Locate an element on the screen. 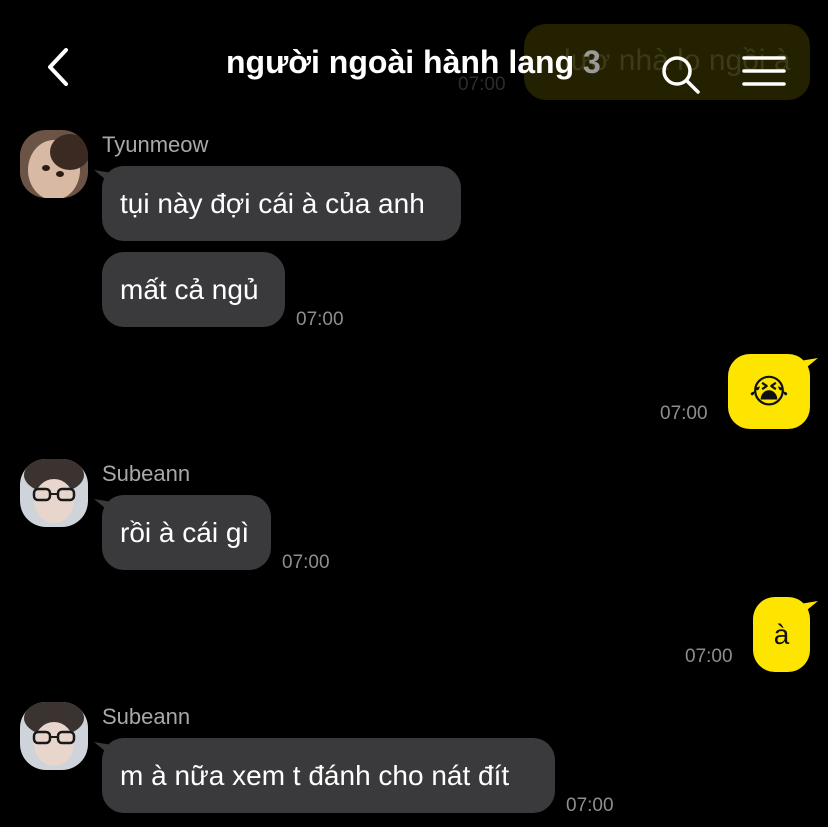 The image size is (828, 827). message-text: rồi à cái gì is located at coordinates (185, 532).